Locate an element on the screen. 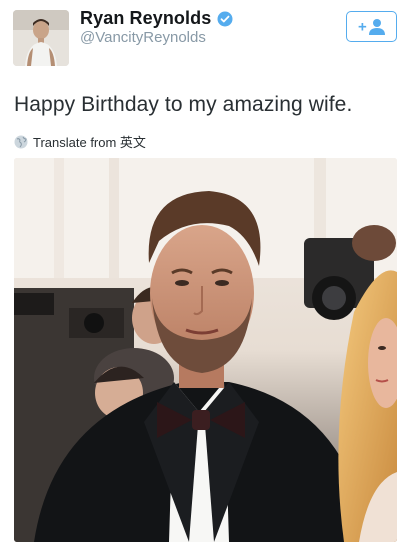  avatar is located at coordinates (41, 38).